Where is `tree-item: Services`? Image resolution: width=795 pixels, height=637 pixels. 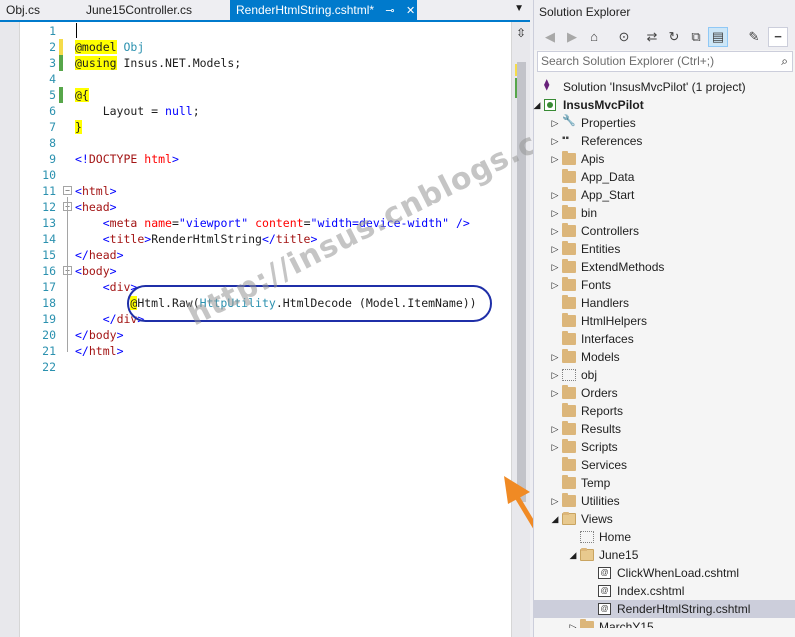 tree-item: Services is located at coordinates (664, 465).